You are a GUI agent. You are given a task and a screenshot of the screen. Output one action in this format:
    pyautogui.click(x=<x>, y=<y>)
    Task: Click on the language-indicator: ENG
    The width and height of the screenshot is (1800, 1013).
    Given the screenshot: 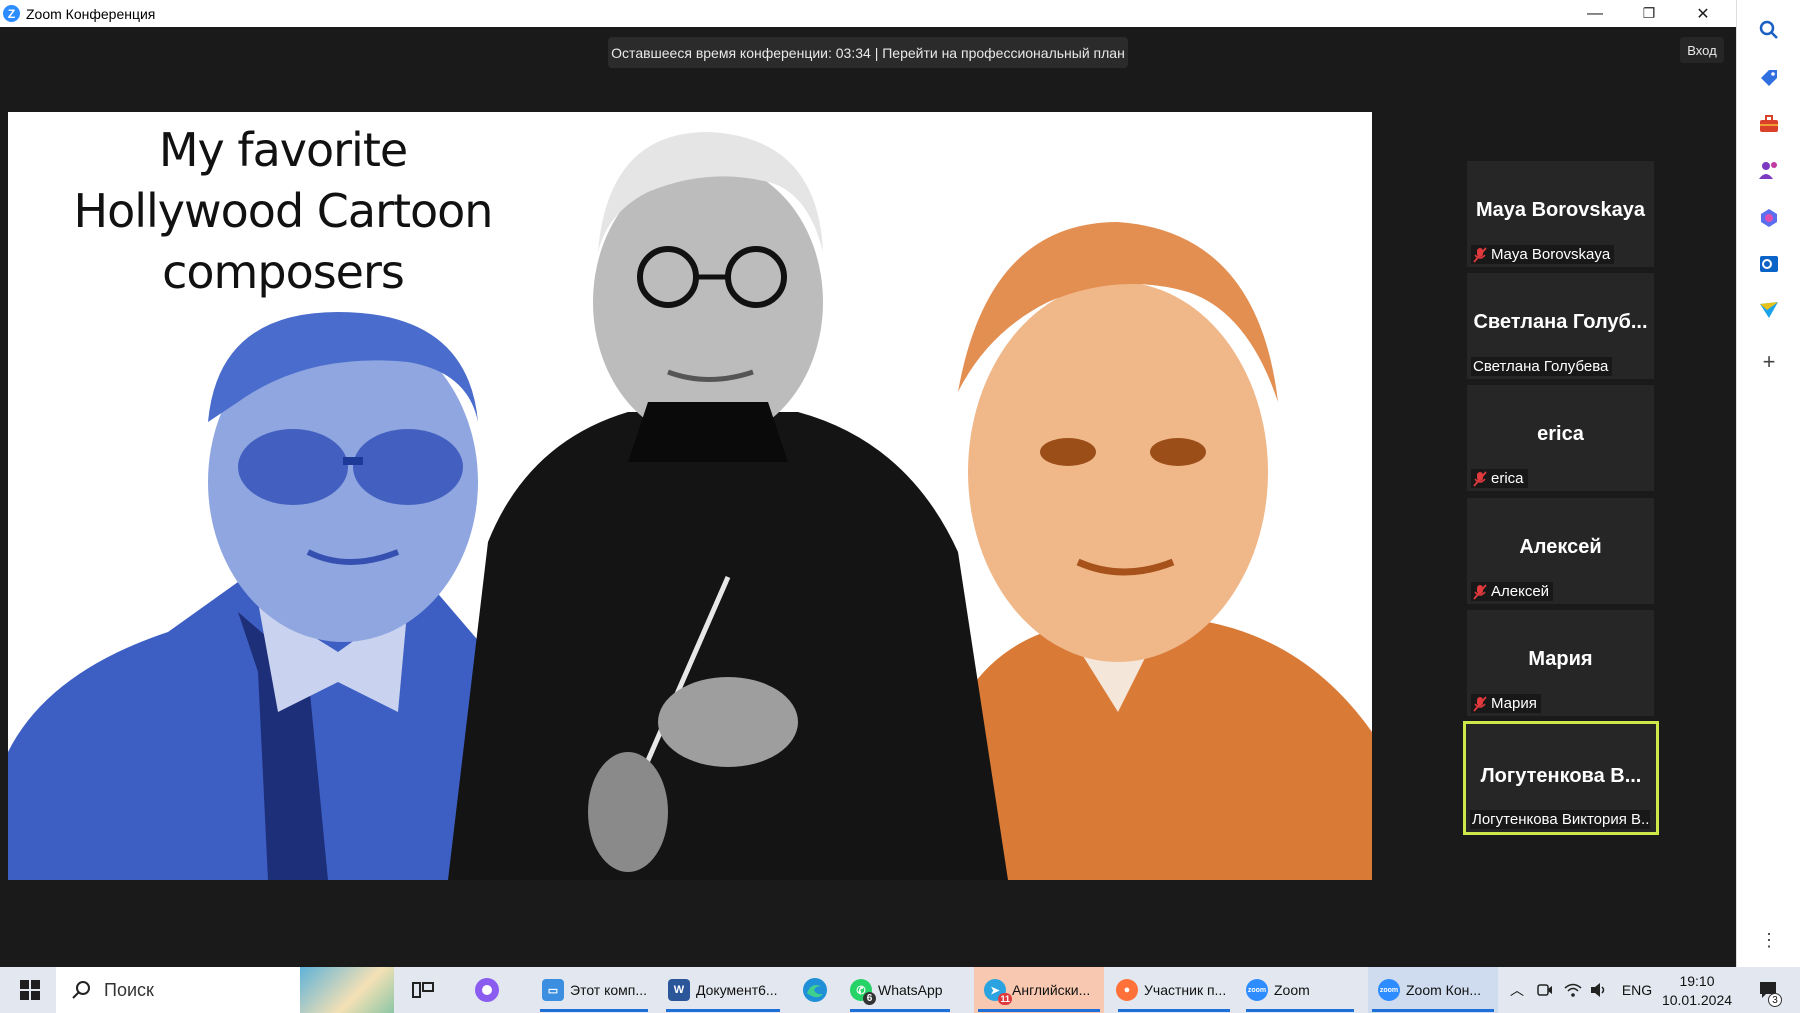 What is the action you would take?
    pyautogui.click(x=1637, y=990)
    